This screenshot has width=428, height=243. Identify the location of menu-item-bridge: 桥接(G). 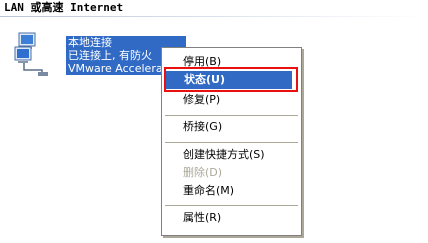
(231, 127).